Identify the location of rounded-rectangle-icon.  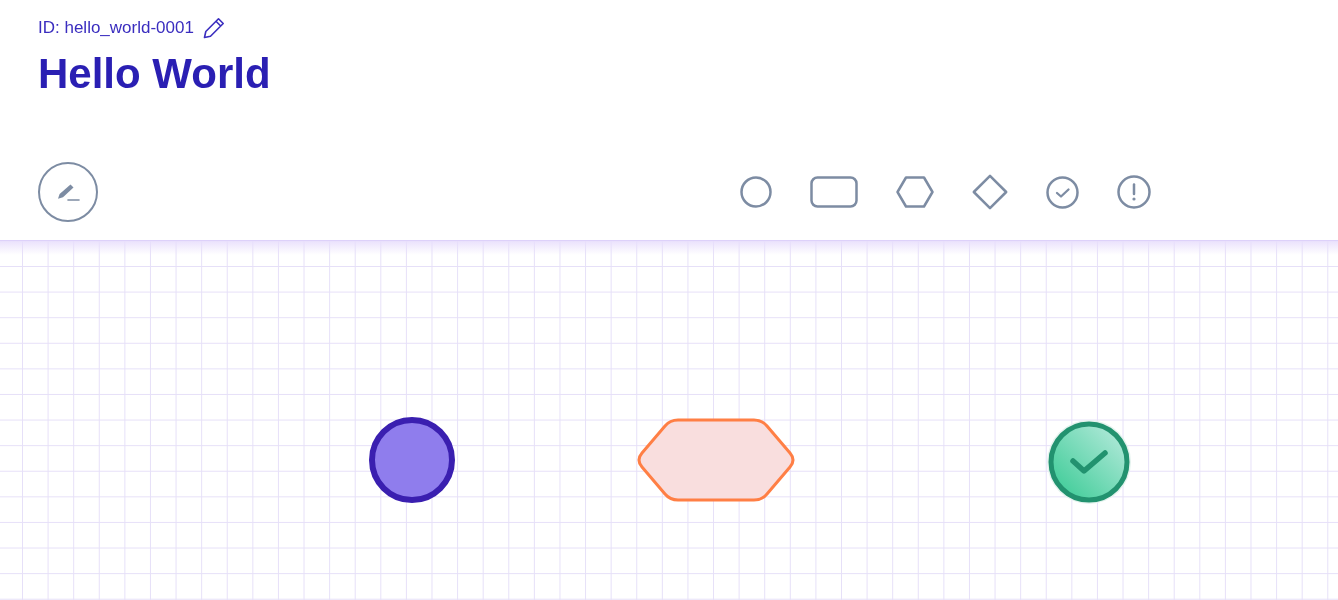
(834, 192).